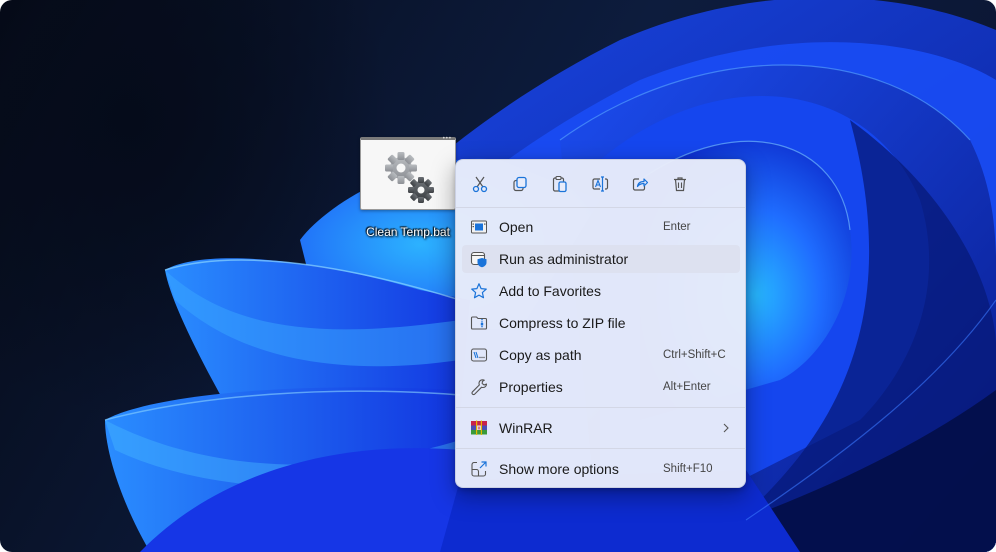 Image resolution: width=996 pixels, height=552 pixels. I want to click on menu-item-label: Show more options, so click(559, 469).